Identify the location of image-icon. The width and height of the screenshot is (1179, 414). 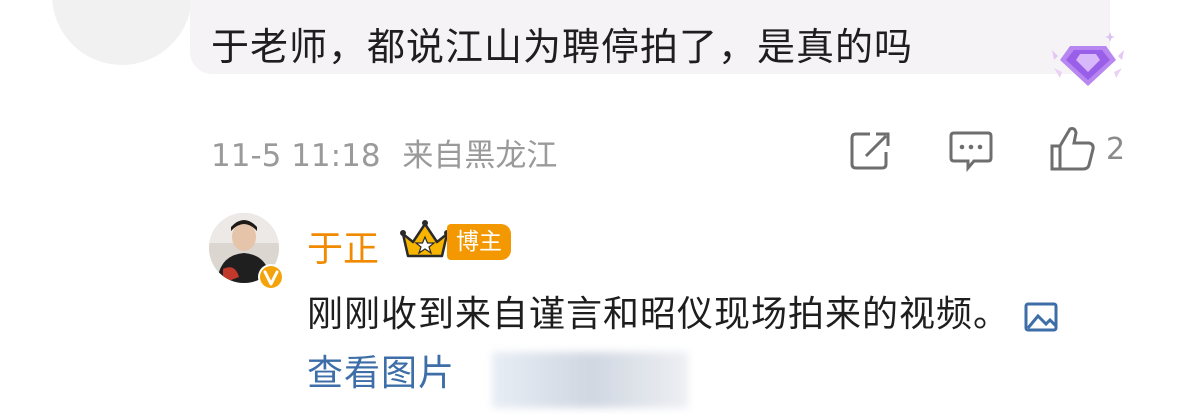
(1041, 317).